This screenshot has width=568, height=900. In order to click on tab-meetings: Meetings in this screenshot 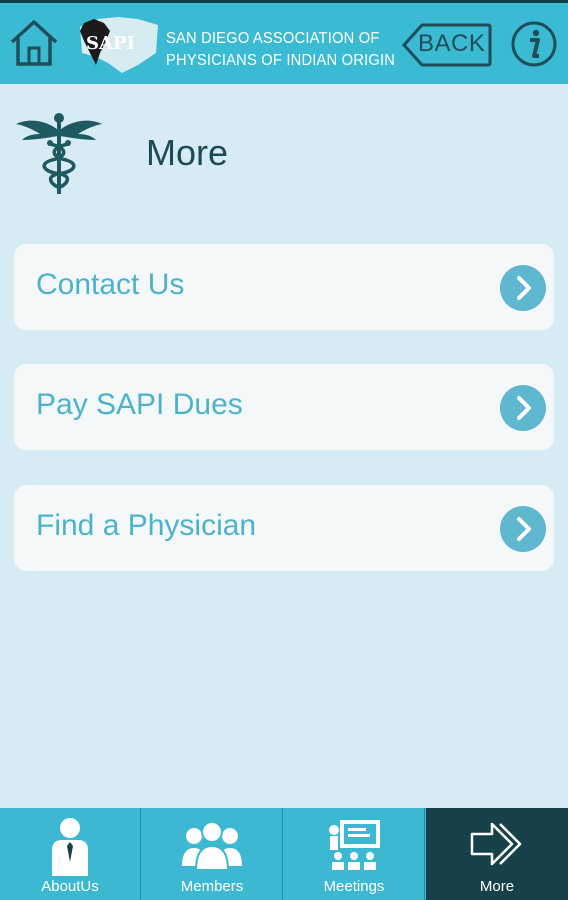, I will do `click(354, 854)`.